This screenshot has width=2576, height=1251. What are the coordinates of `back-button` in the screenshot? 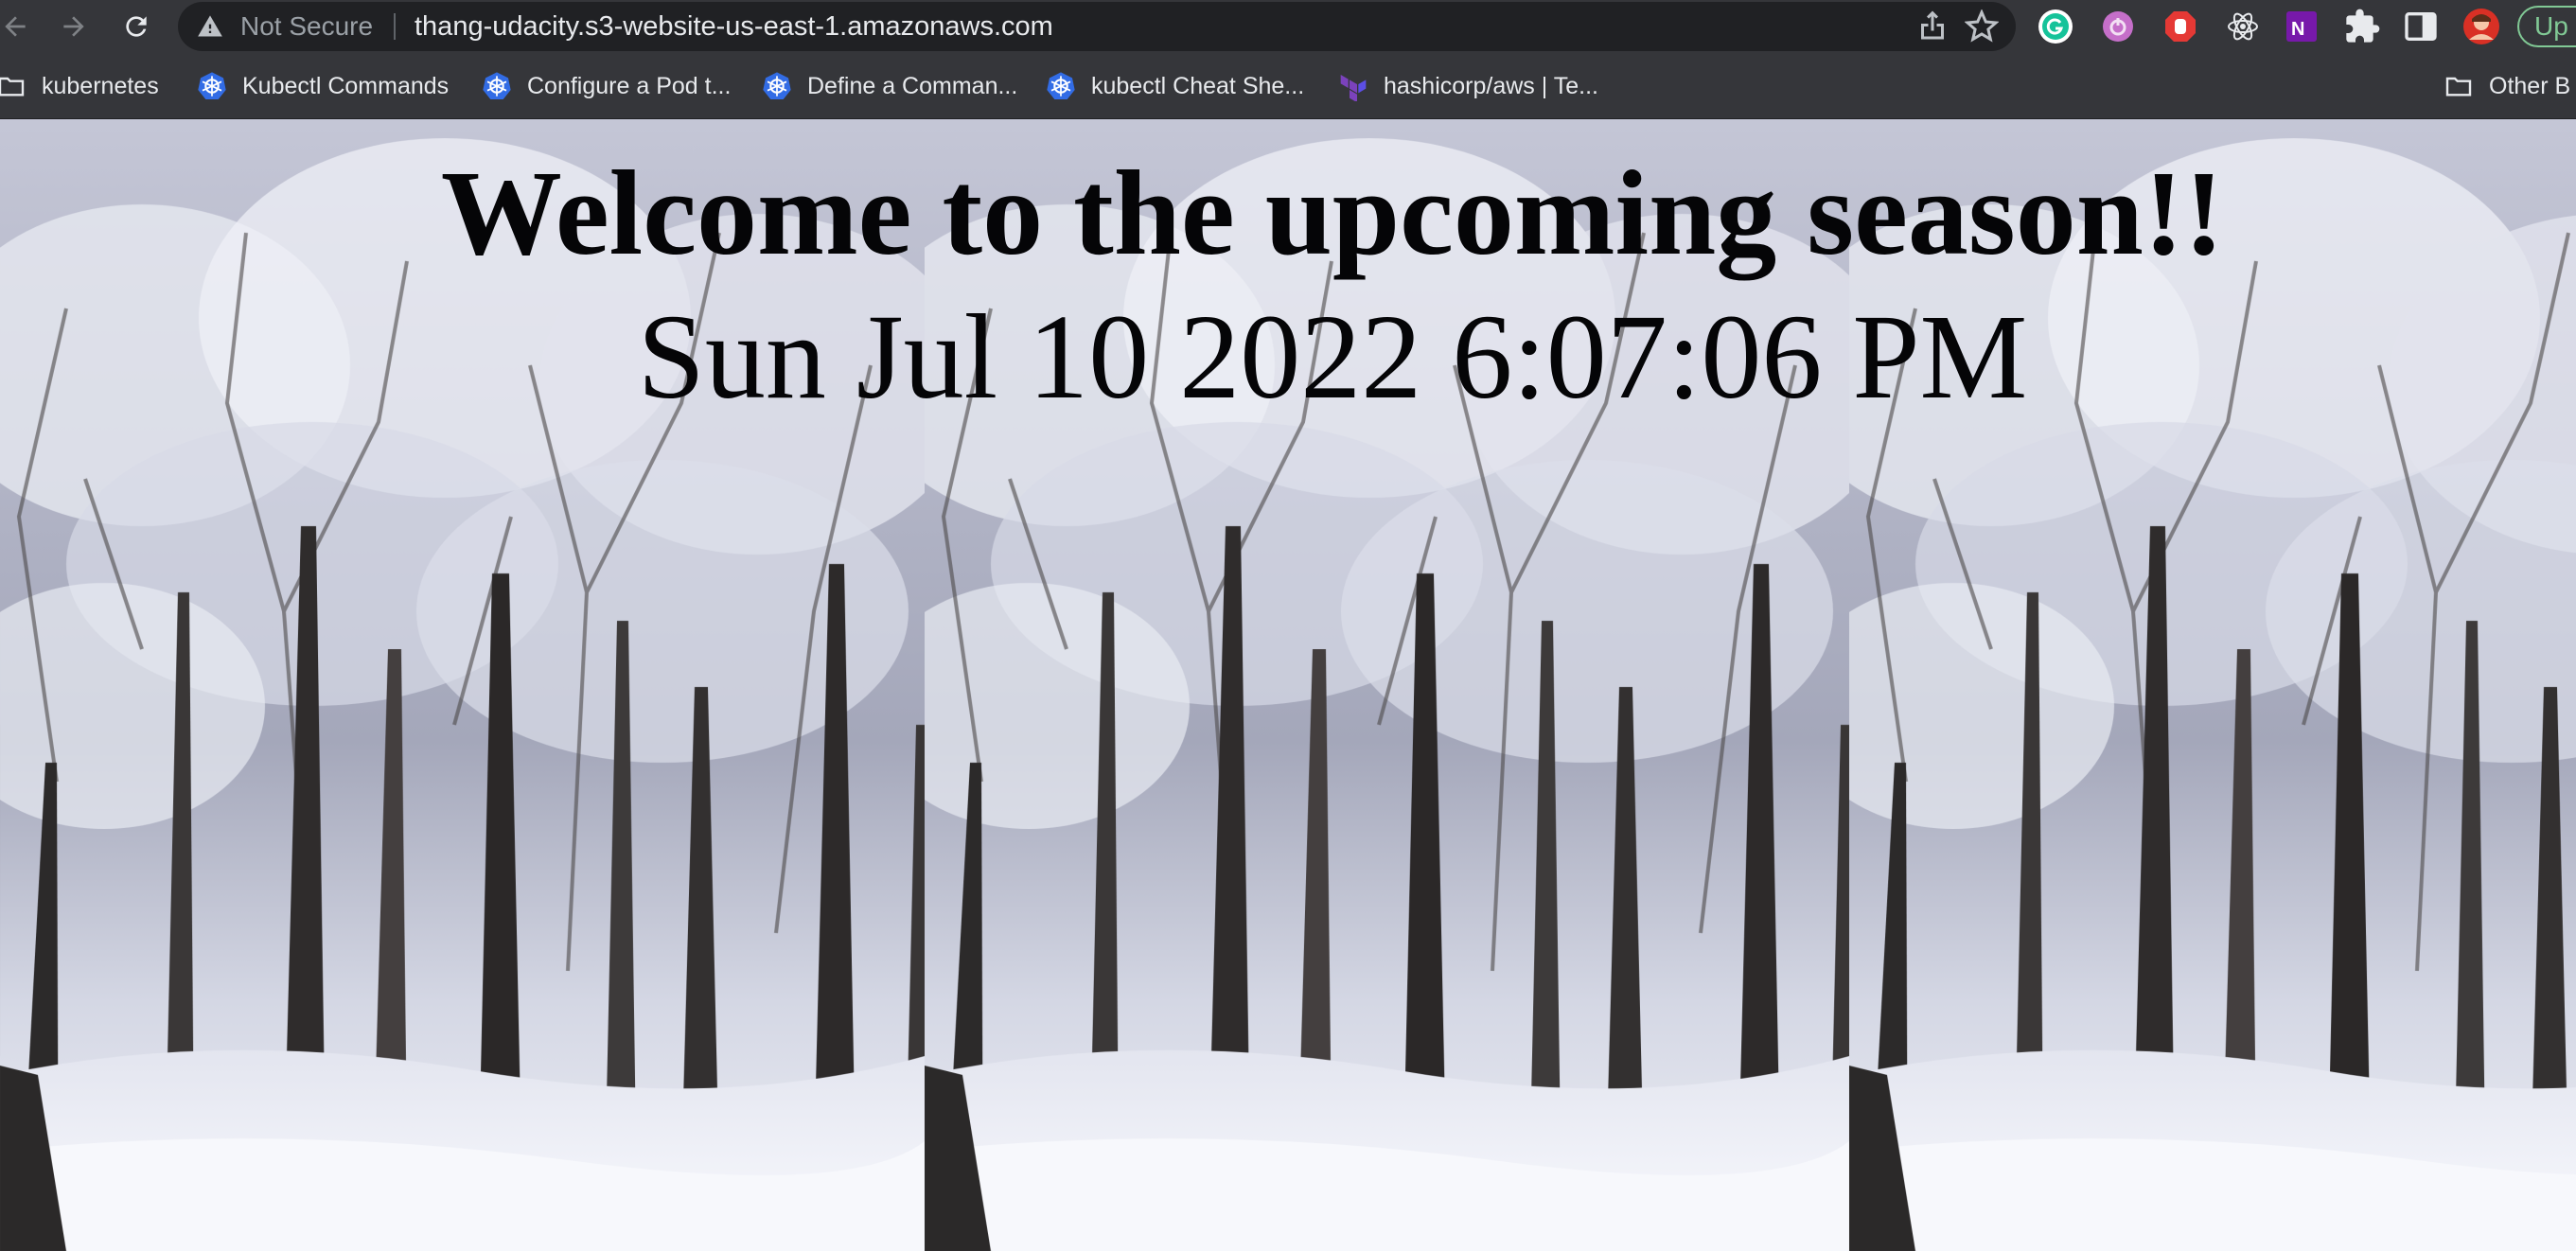 It's located at (18, 26).